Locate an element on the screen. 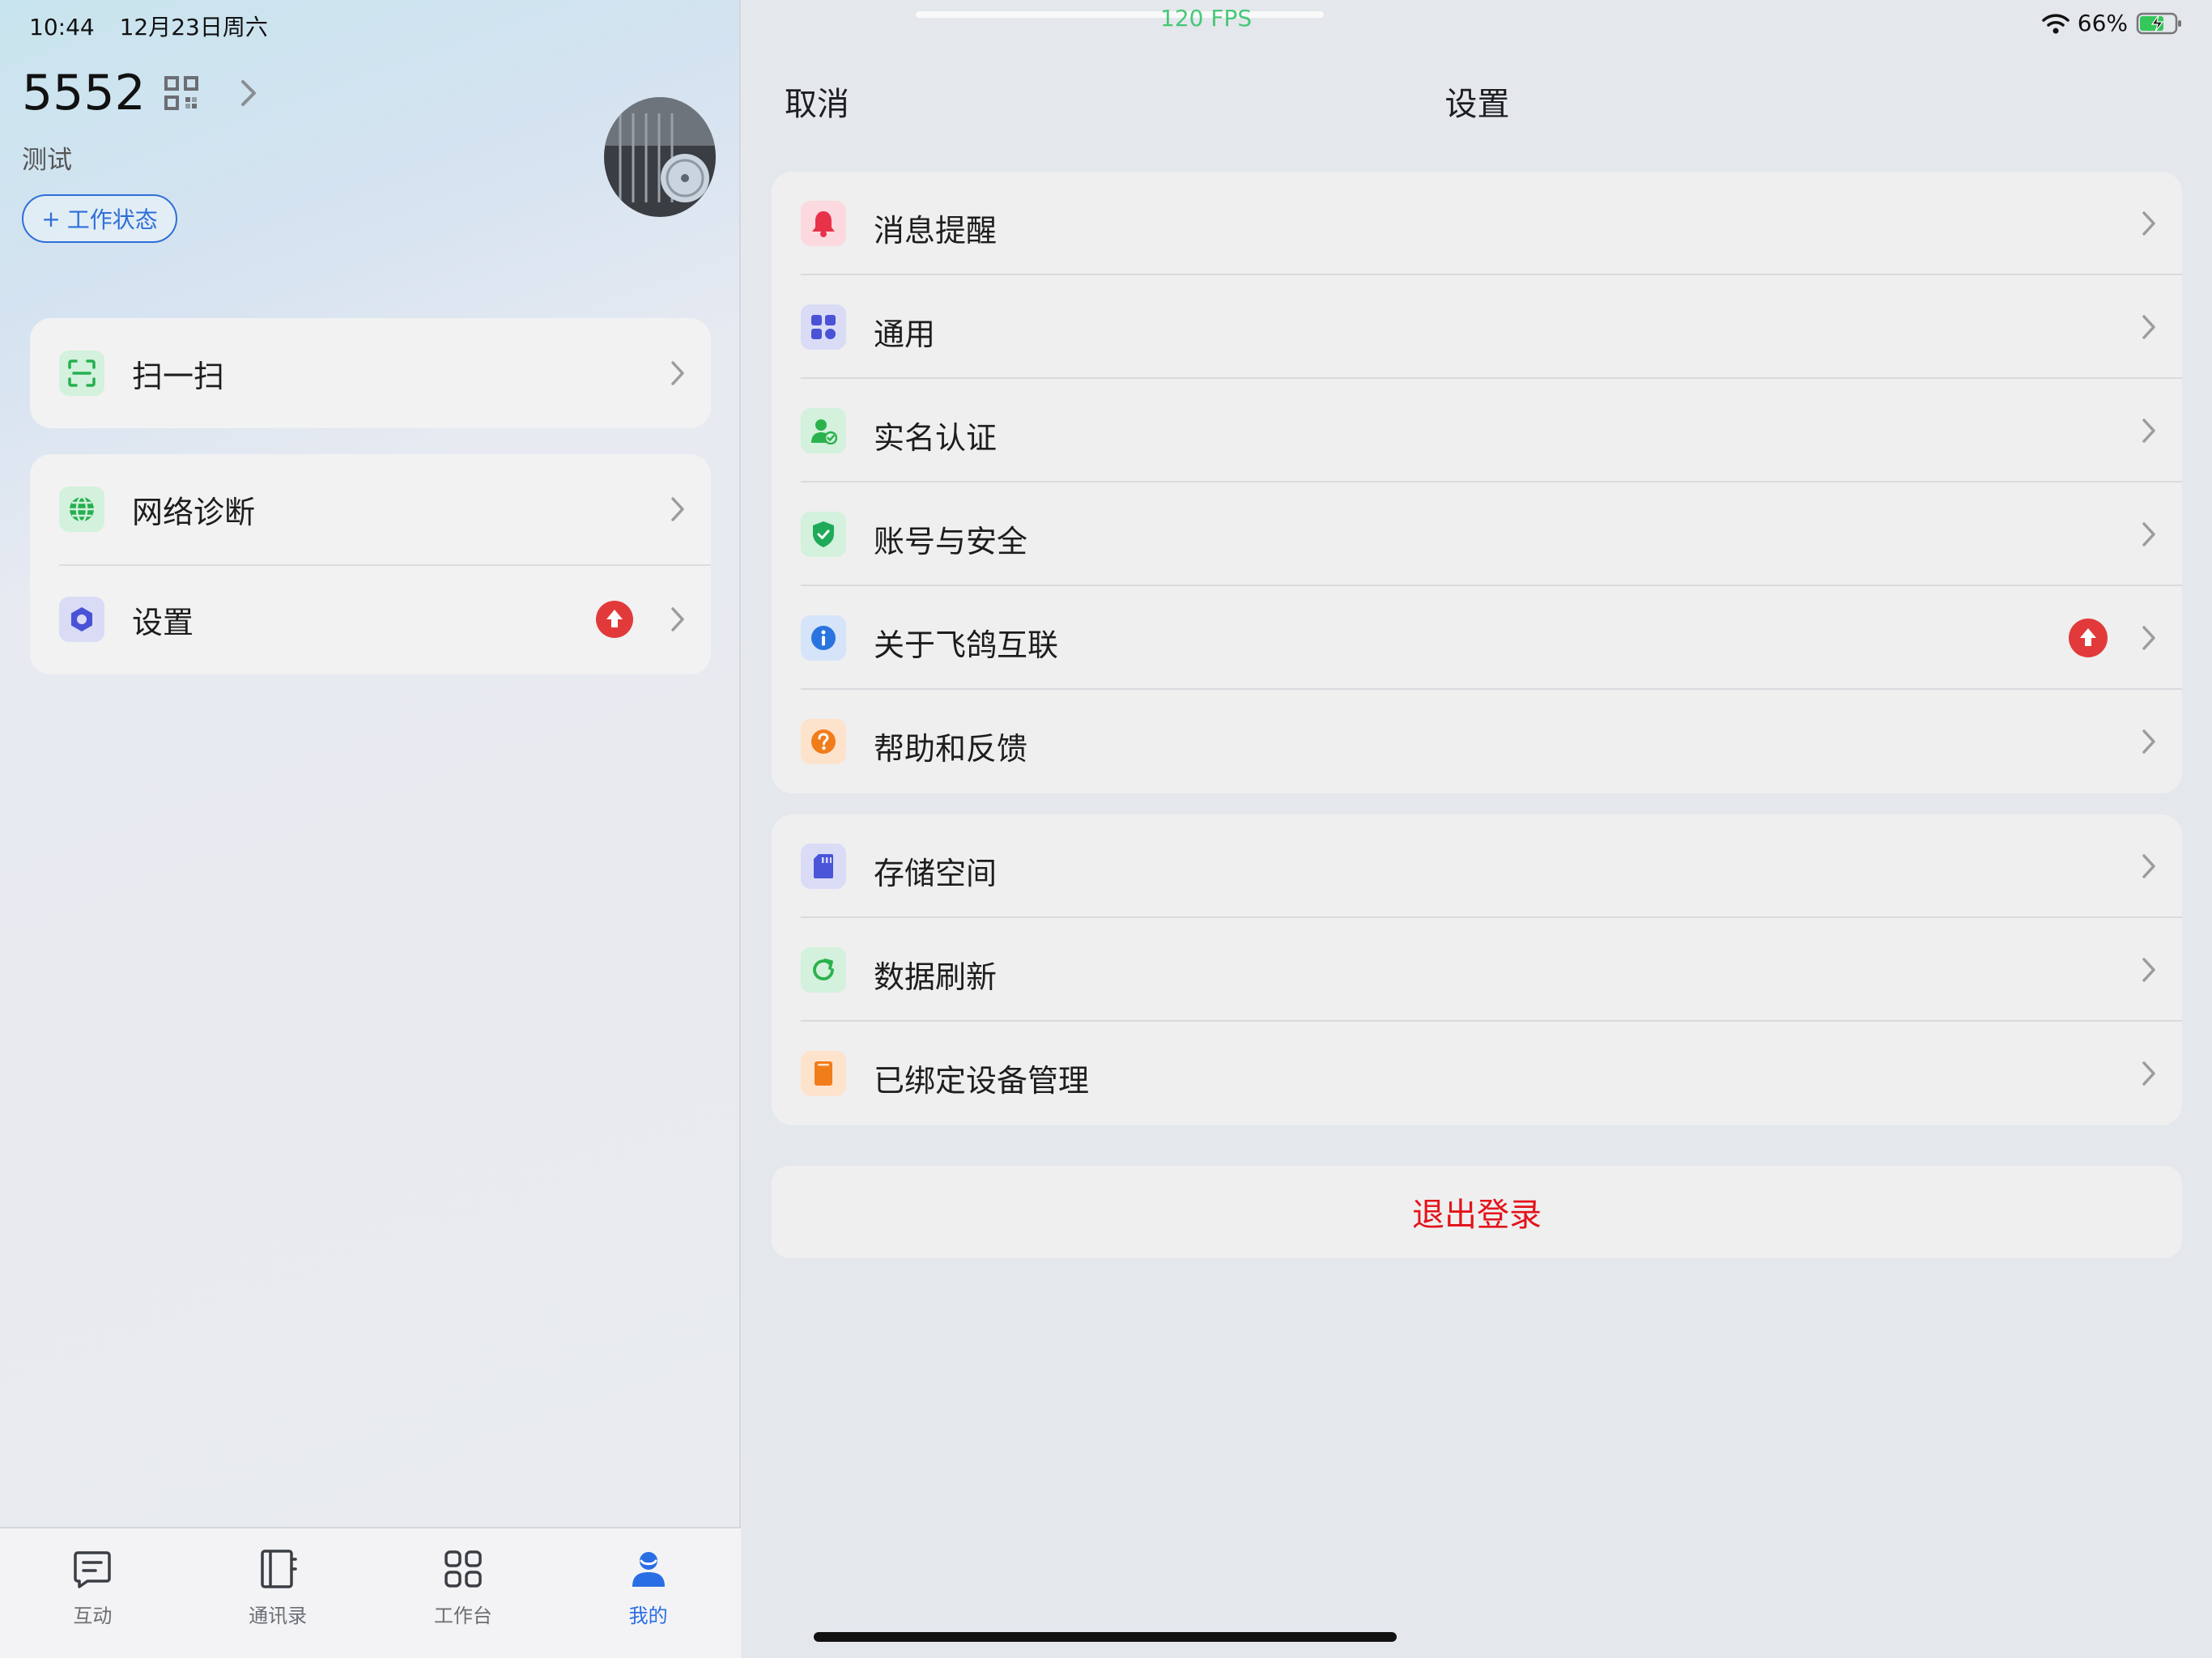 The width and height of the screenshot is (2212, 1658). tab-label: 通讯录 is located at coordinates (278, 1616).